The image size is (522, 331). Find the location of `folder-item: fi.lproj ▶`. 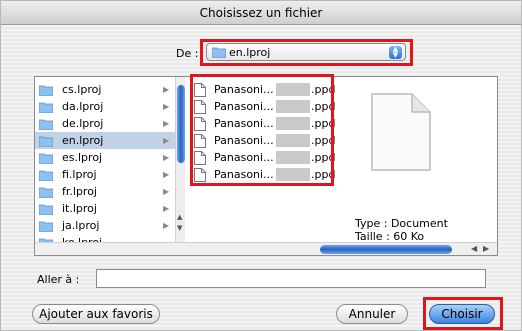

folder-item: fi.lproj ▶ is located at coordinates (105, 174).